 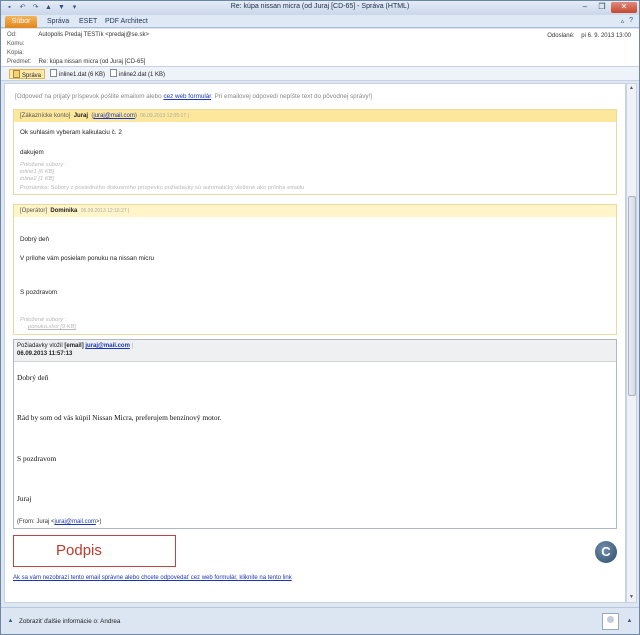 I want to click on cc-label: Kópia:, so click(x=16, y=53).